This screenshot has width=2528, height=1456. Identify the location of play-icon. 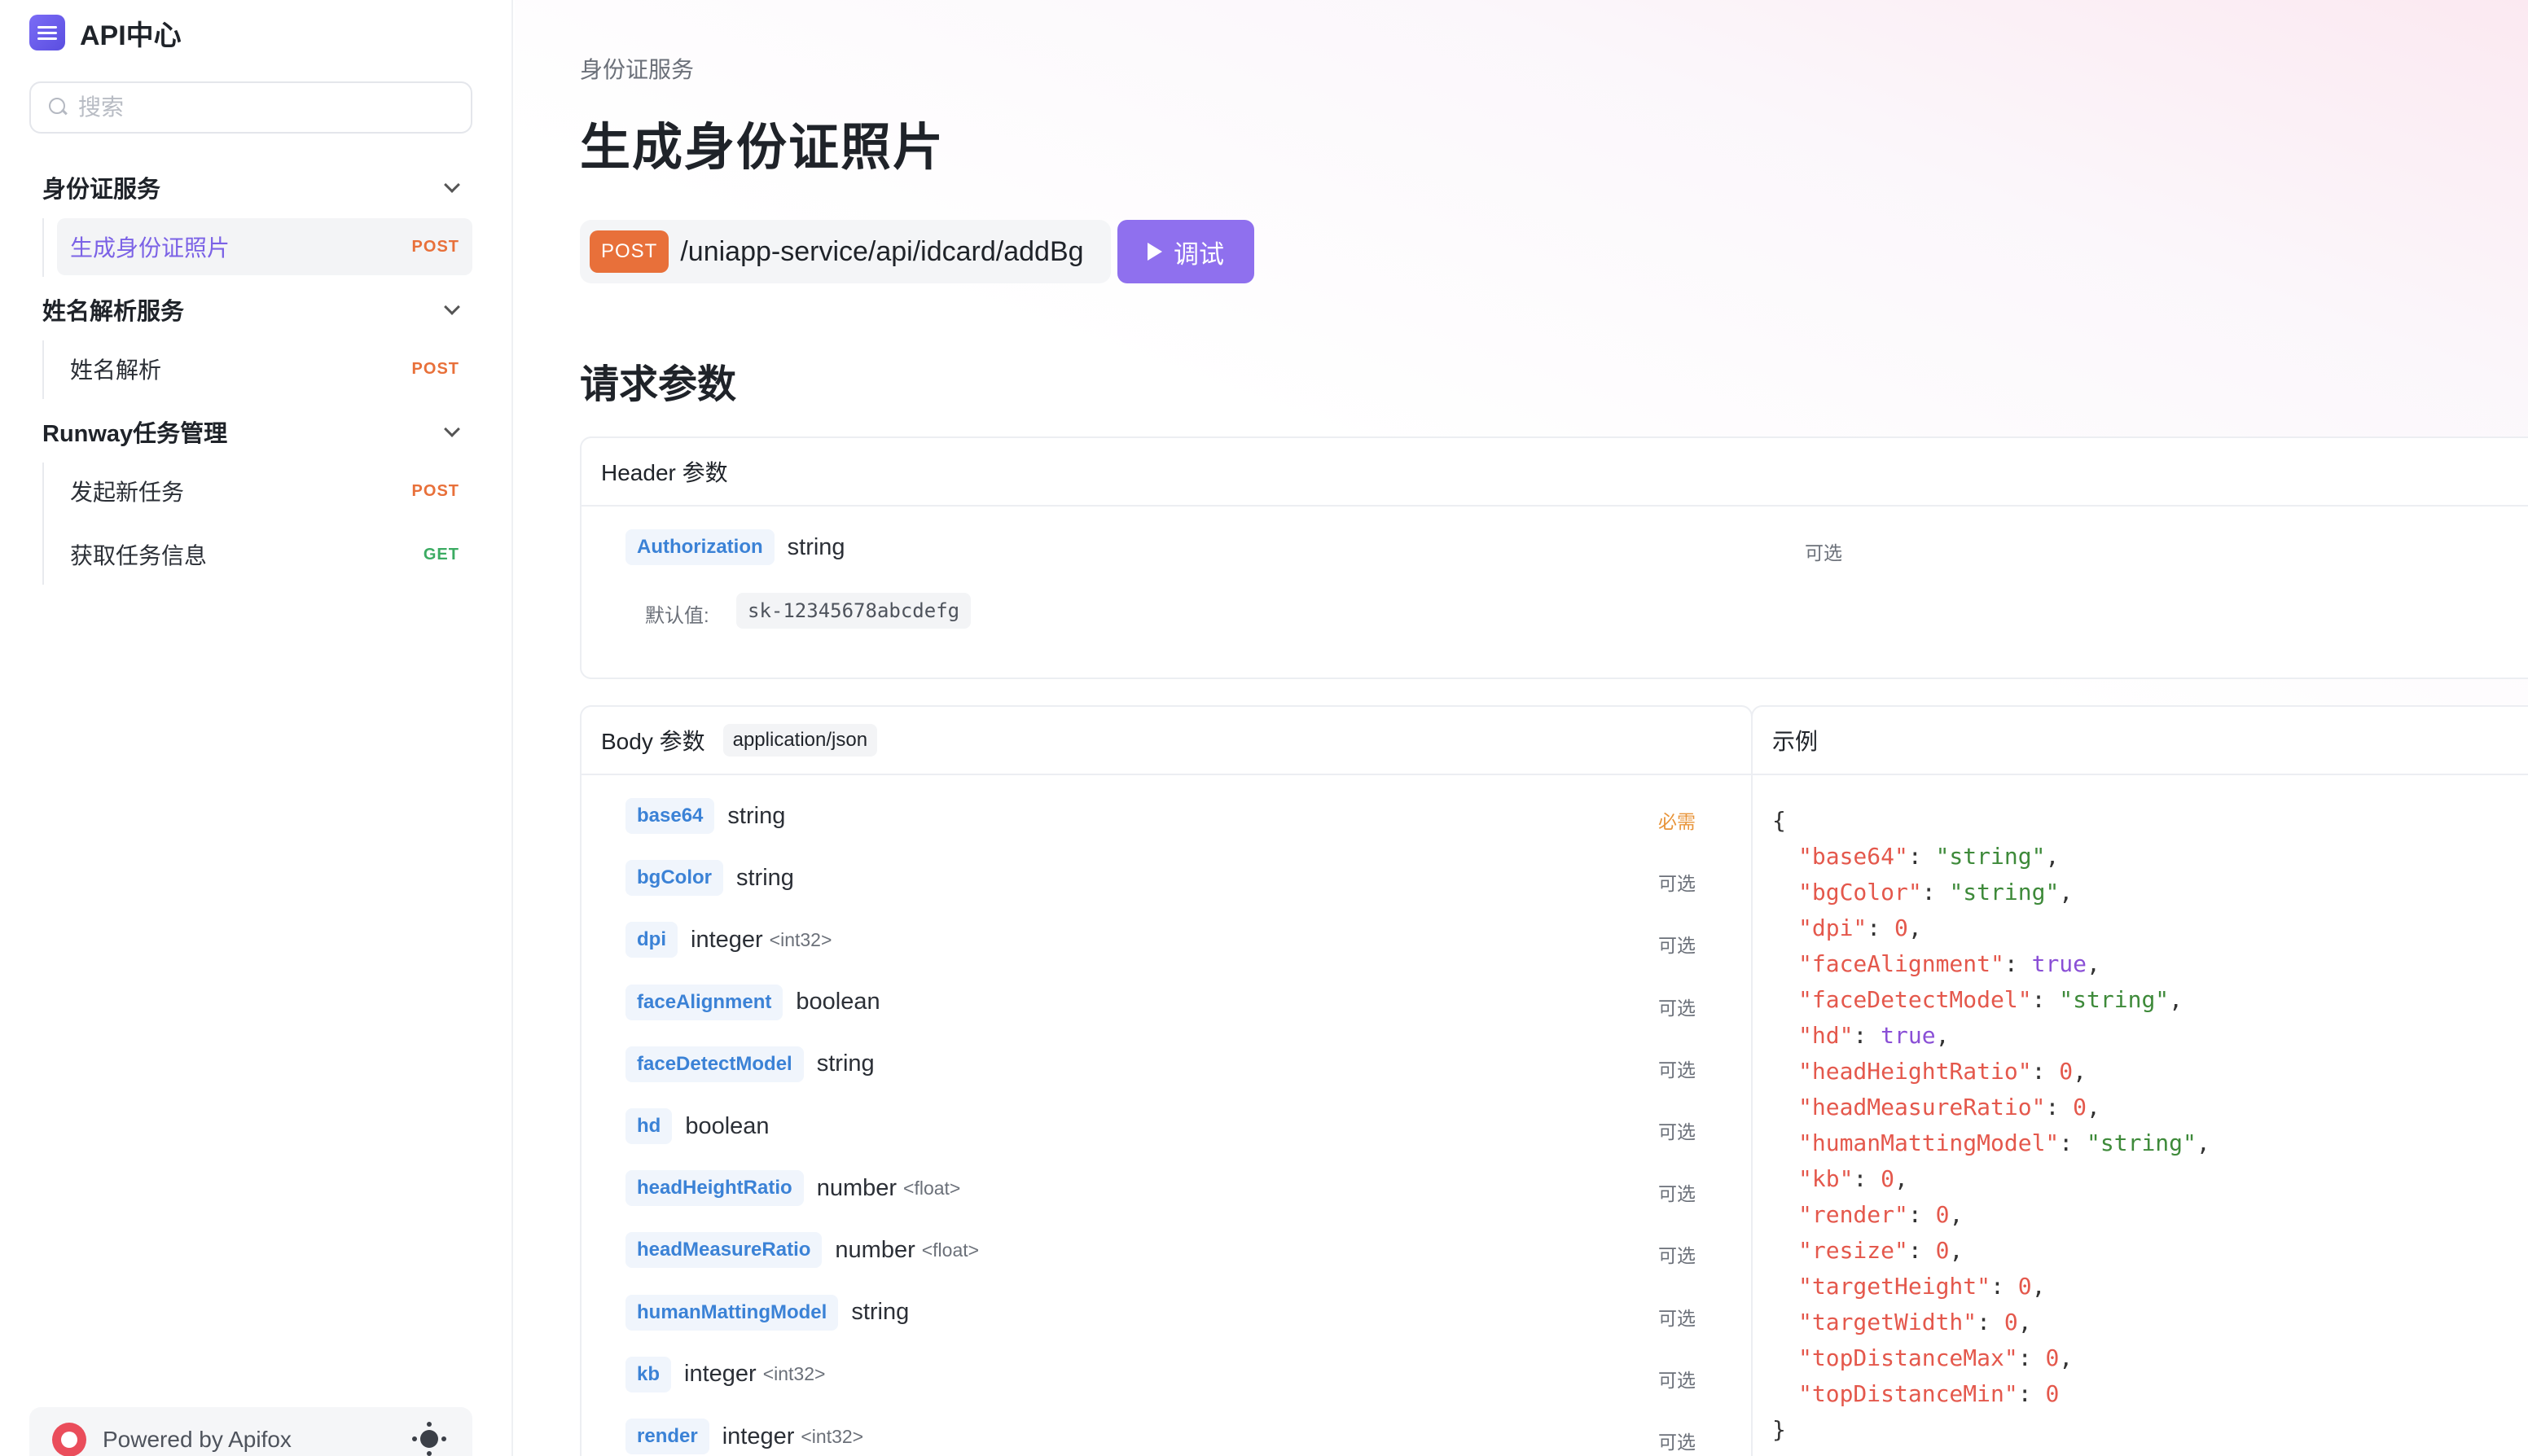
(1155, 252).